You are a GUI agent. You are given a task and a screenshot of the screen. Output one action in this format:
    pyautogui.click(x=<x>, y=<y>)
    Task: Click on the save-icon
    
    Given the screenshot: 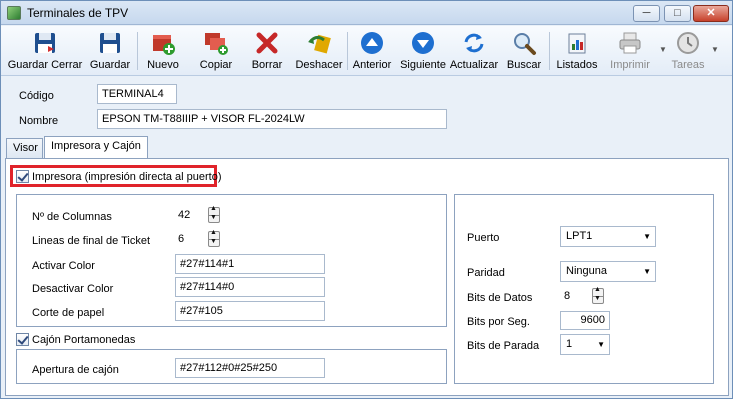 What is the action you would take?
    pyautogui.click(x=110, y=43)
    